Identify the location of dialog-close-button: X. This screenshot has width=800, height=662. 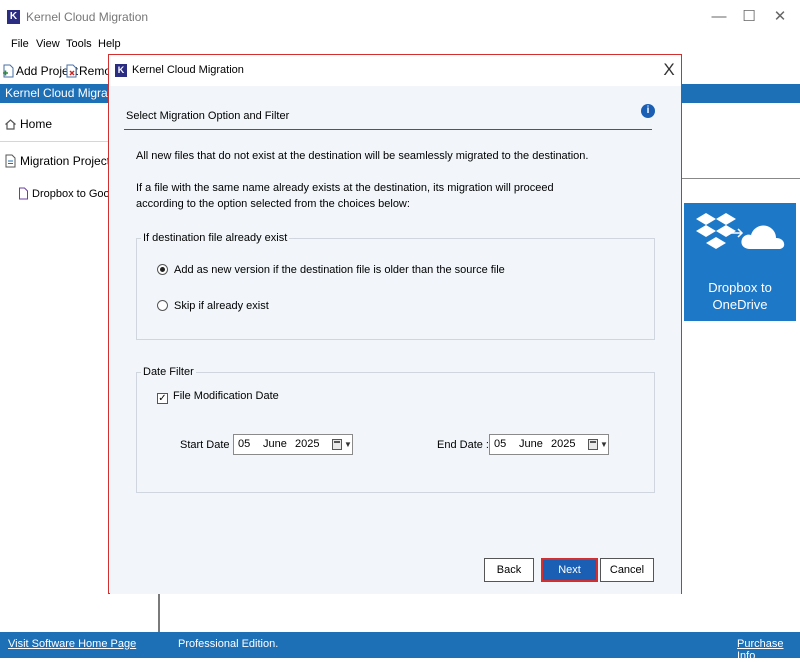
(669, 70).